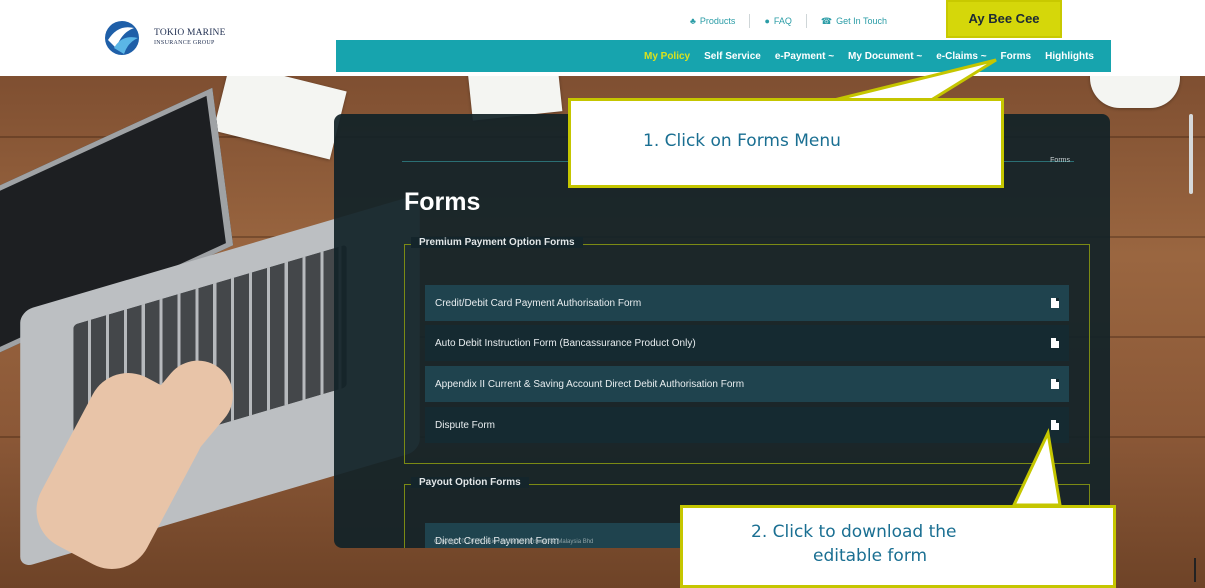 This screenshot has width=1205, height=588. What do you see at coordinates (280, 118) in the screenshot?
I see `paper-sheet` at bounding box center [280, 118].